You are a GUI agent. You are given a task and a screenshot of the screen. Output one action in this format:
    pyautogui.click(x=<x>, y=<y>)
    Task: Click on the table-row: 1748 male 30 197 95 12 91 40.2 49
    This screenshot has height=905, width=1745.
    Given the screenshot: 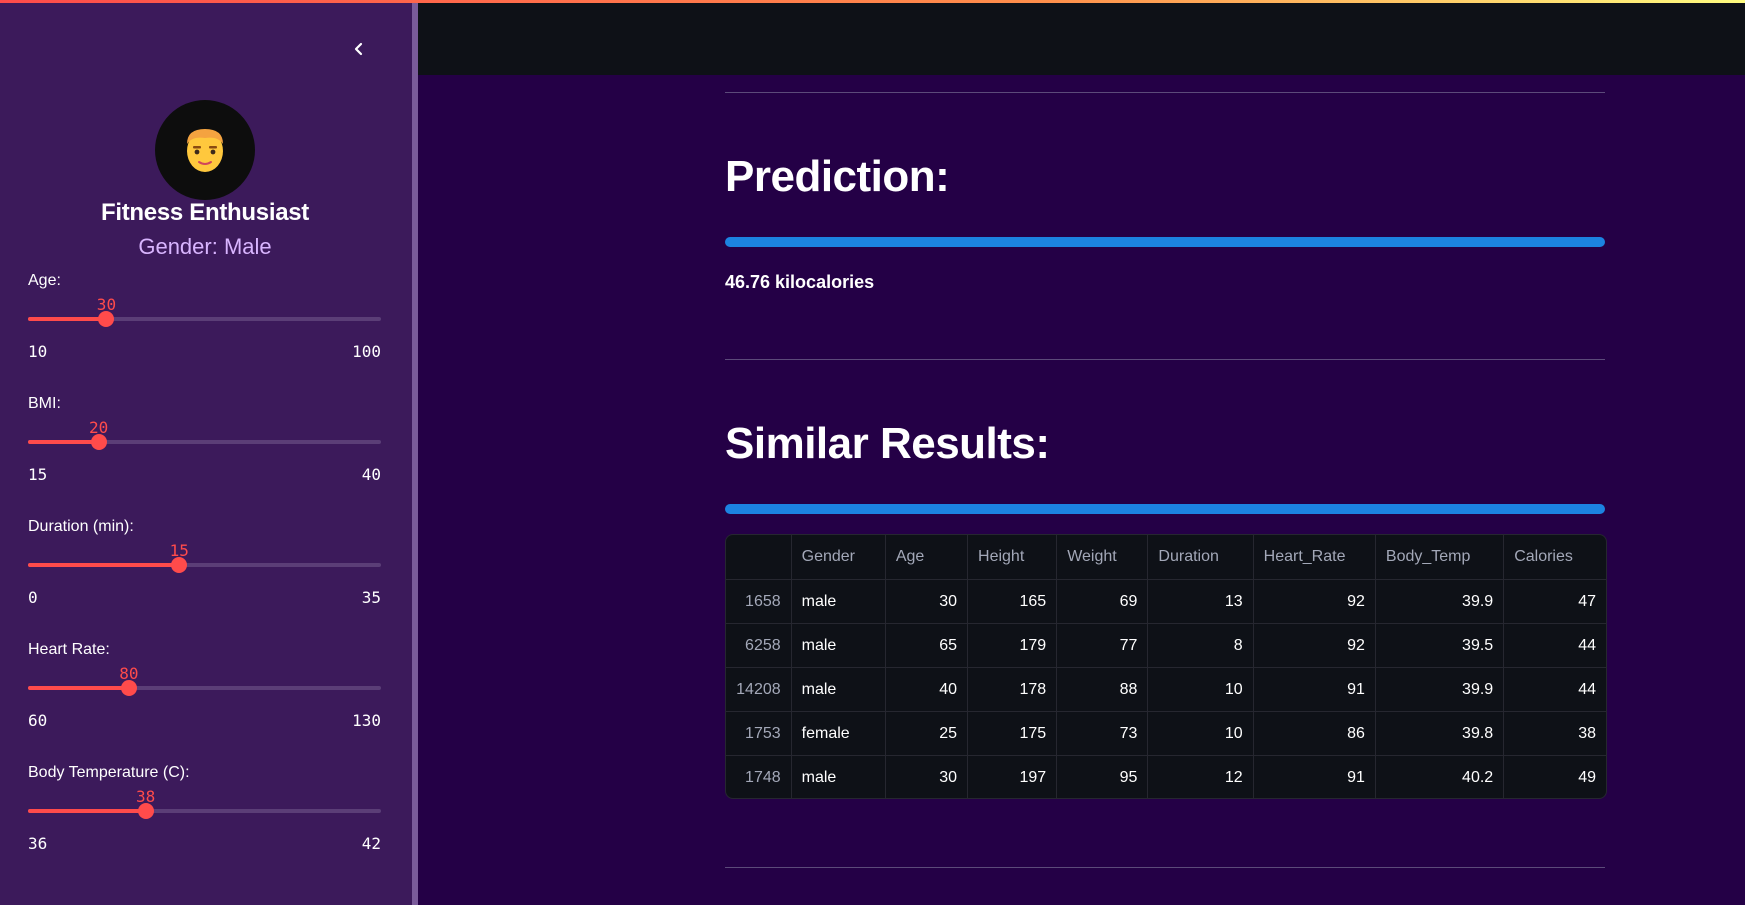 What is the action you would take?
    pyautogui.click(x=1166, y=776)
    